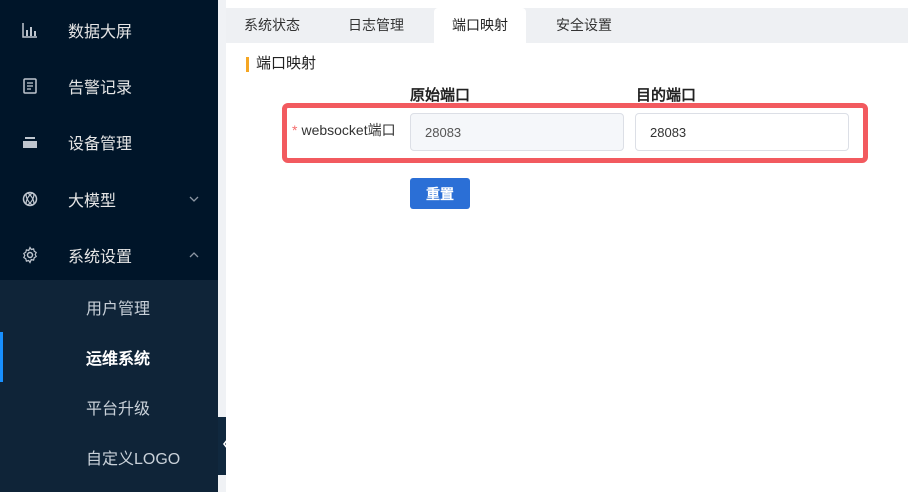 Image resolution: width=908 pixels, height=492 pixels. I want to click on tab-label: 日志管理, so click(376, 25).